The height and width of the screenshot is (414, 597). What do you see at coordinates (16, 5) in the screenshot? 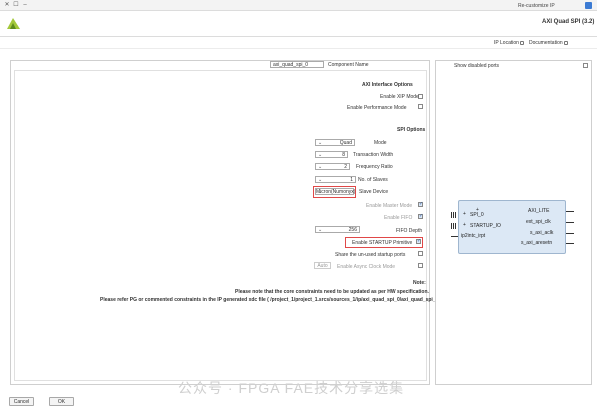
I see `maximize-icon: ☐` at bounding box center [16, 5].